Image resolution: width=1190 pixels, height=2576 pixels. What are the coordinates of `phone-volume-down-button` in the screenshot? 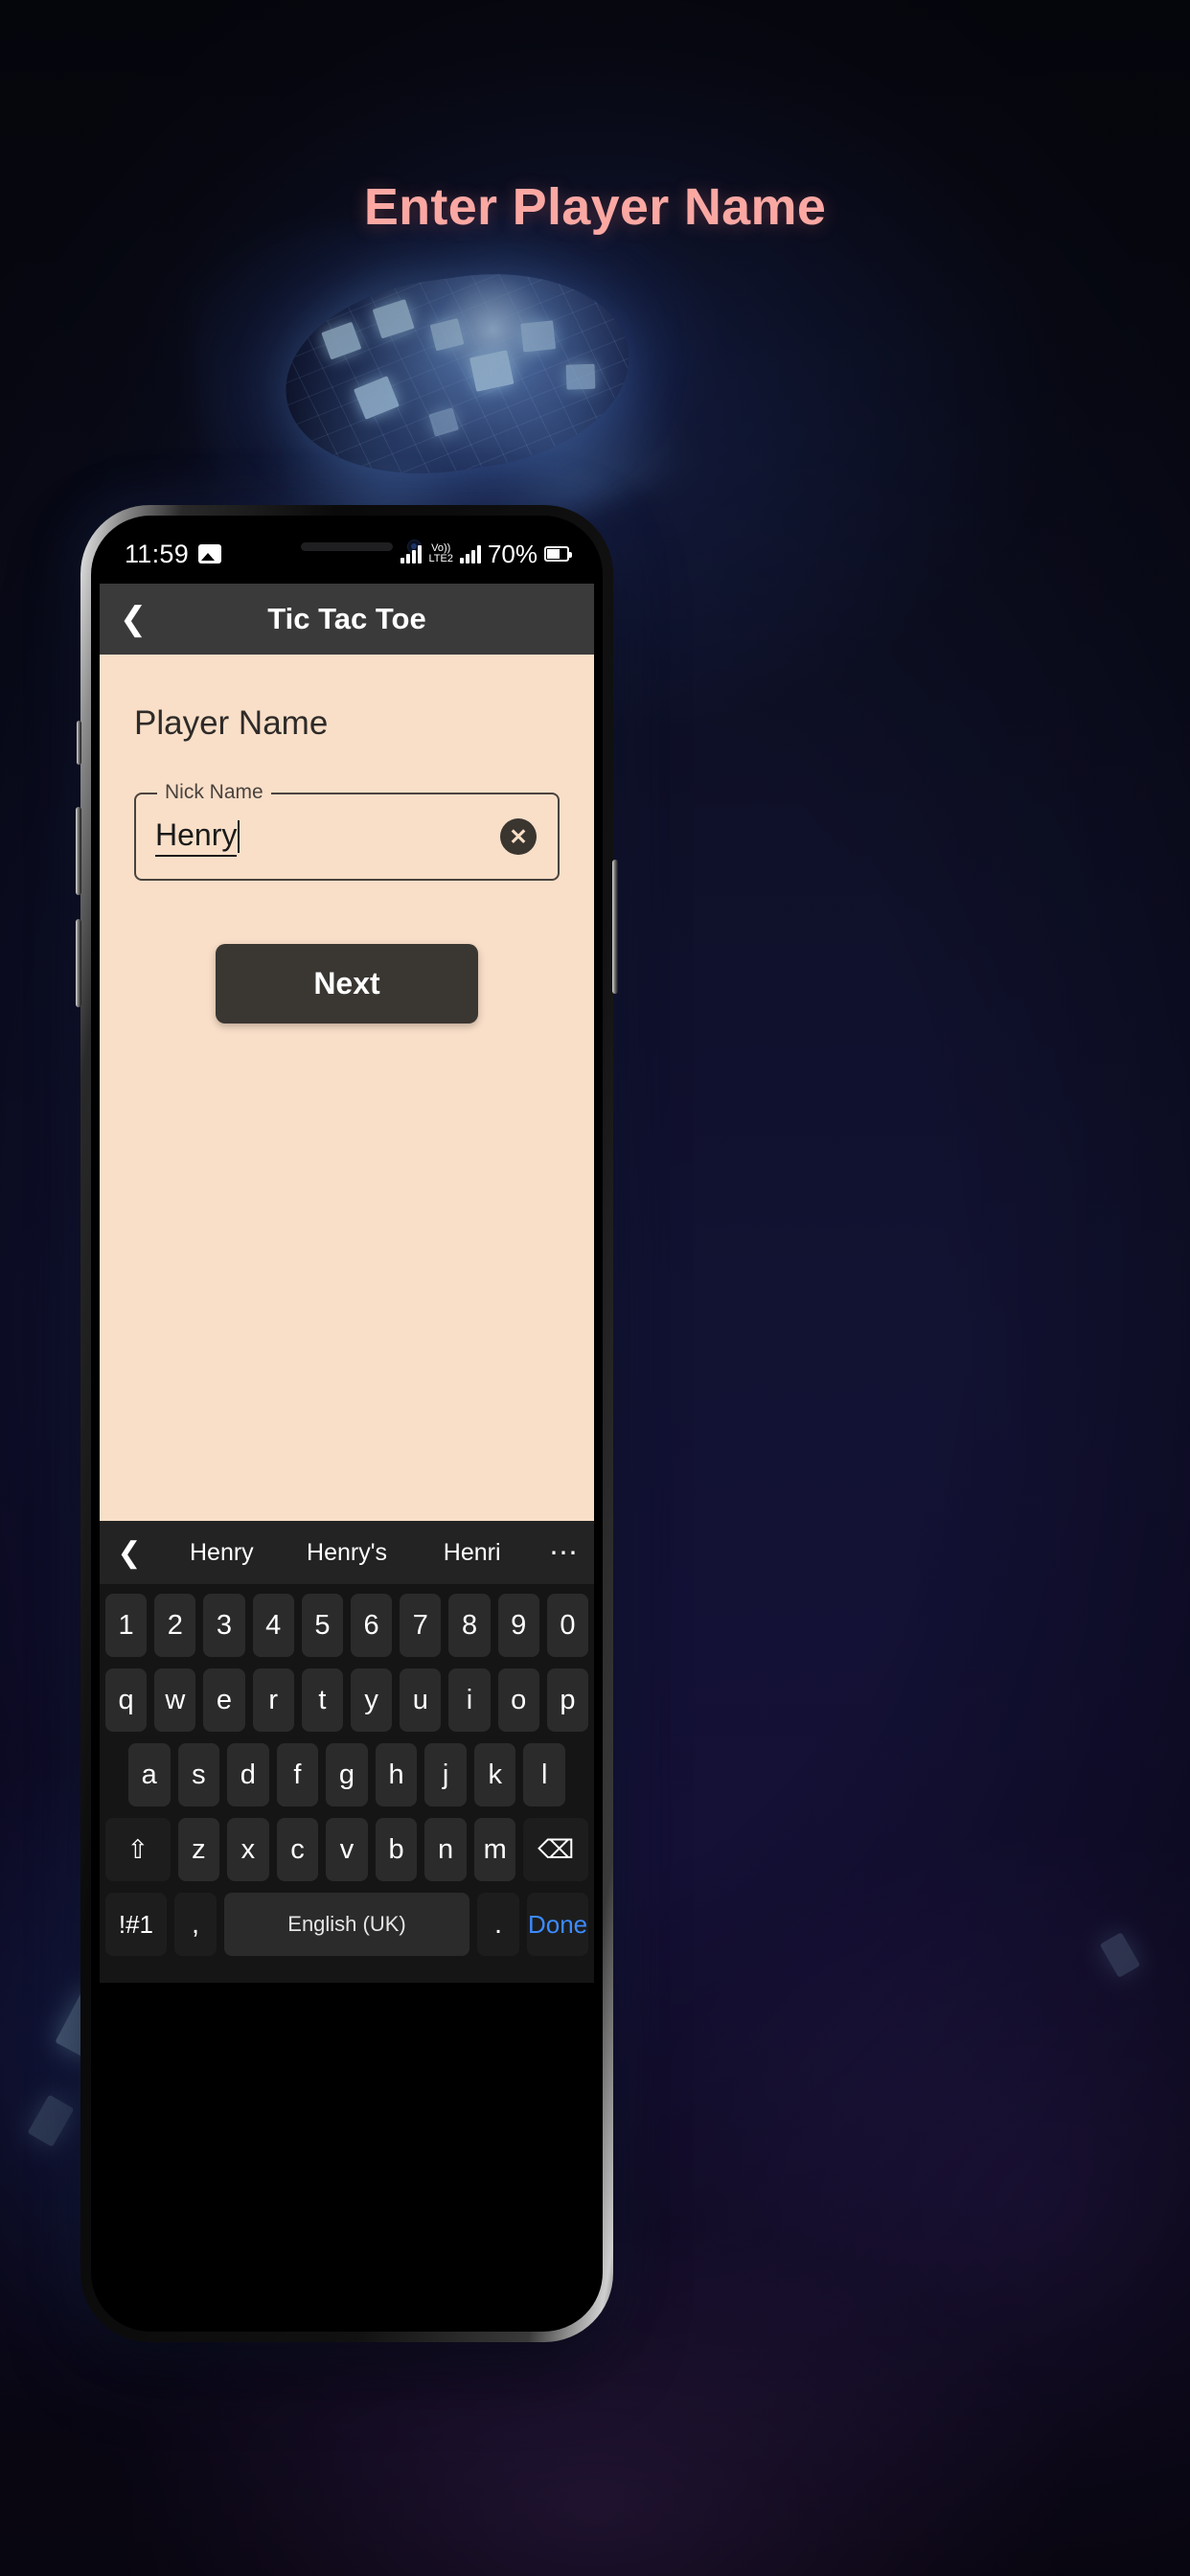 It's located at (78, 963).